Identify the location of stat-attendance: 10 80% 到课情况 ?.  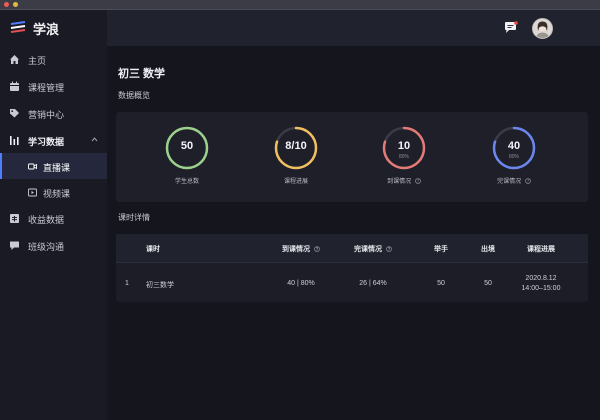
(404, 161).